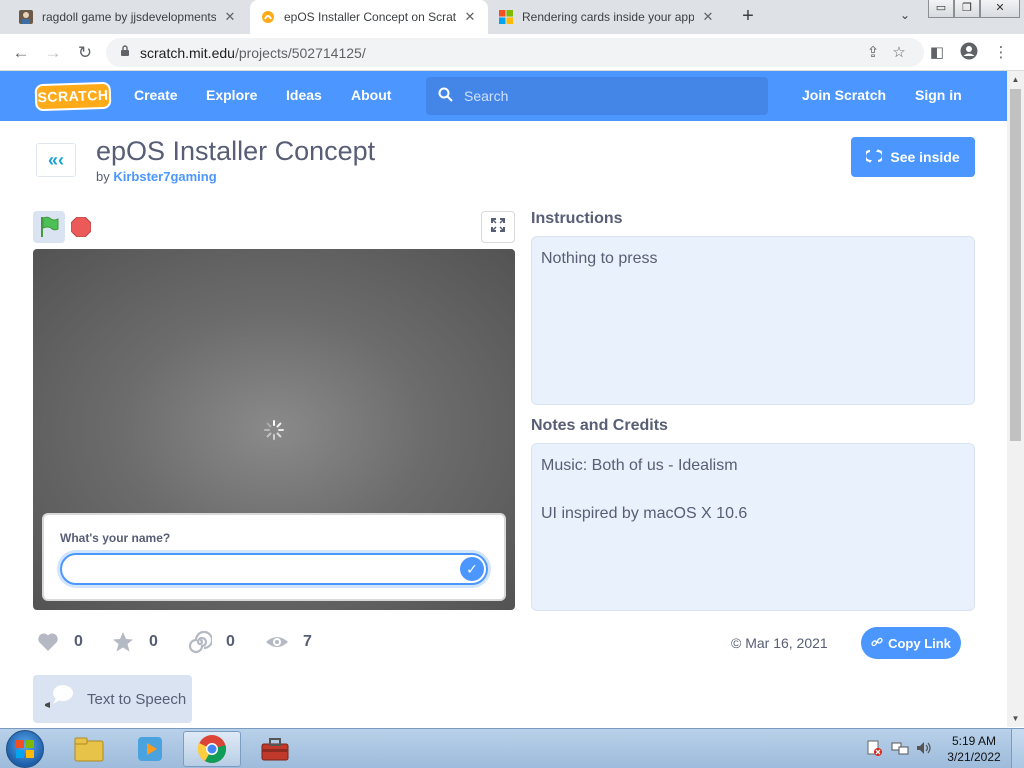 The width and height of the screenshot is (1024, 768). What do you see at coordinates (874, 157) in the screenshot?
I see `remix-arrows-icon` at bounding box center [874, 157].